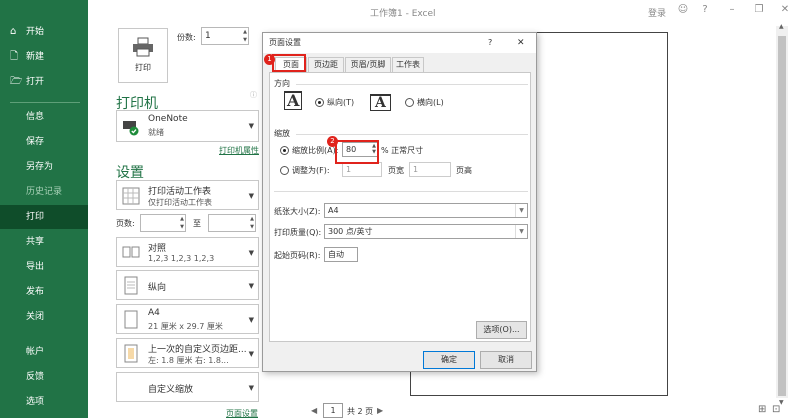 This screenshot has width=800, height=419. What do you see at coordinates (785, 10) in the screenshot?
I see `close-window-icon: ✕` at bounding box center [785, 10].